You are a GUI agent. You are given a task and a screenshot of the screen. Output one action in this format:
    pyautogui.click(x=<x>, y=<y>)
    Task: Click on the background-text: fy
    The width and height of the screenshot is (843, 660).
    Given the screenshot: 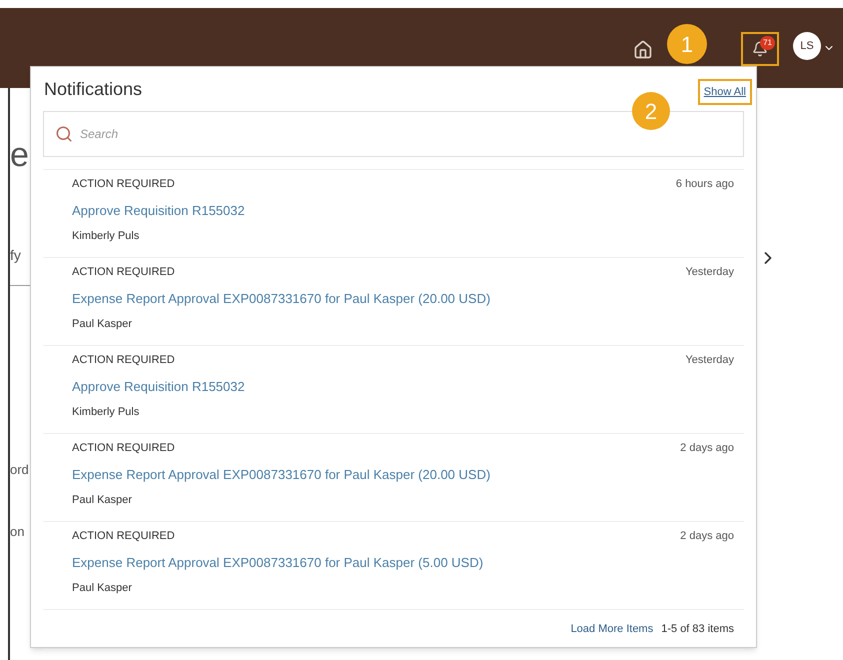 What is the action you would take?
    pyautogui.click(x=15, y=255)
    